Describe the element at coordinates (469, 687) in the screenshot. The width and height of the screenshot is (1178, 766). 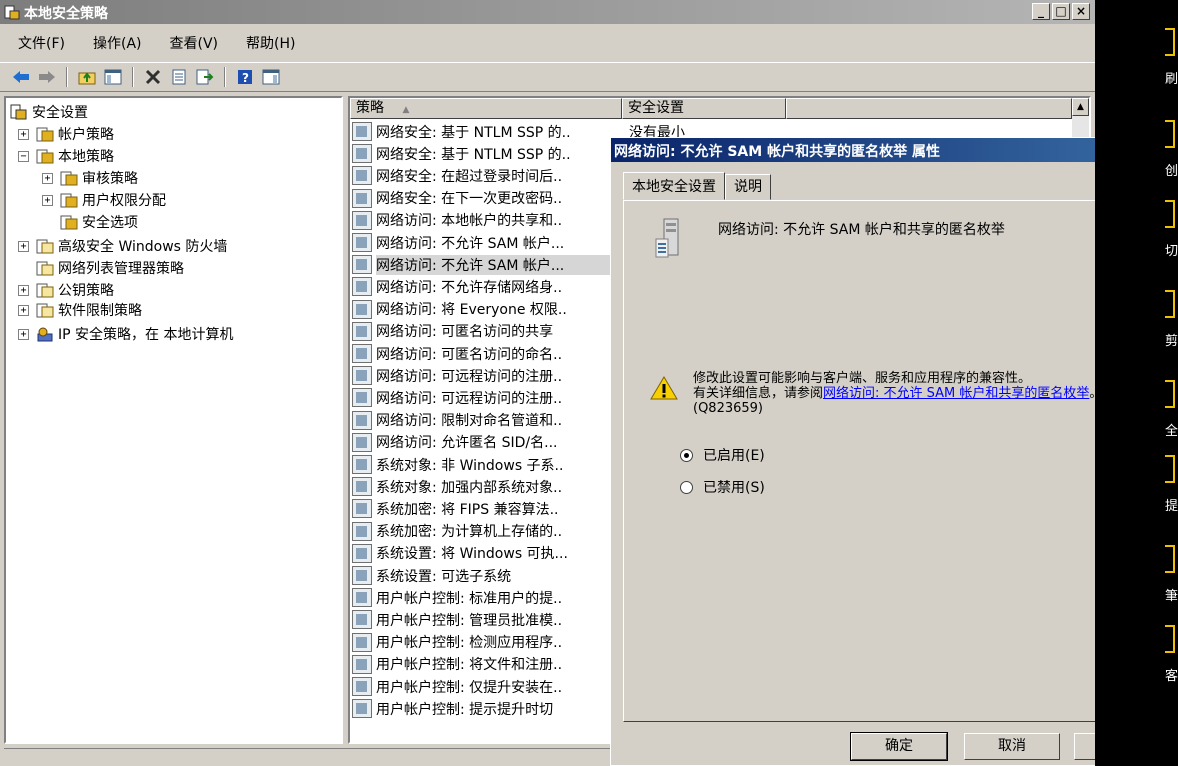
I see `policy-name-cell: 用户帐户控制: 仅提升安装在..` at that location.